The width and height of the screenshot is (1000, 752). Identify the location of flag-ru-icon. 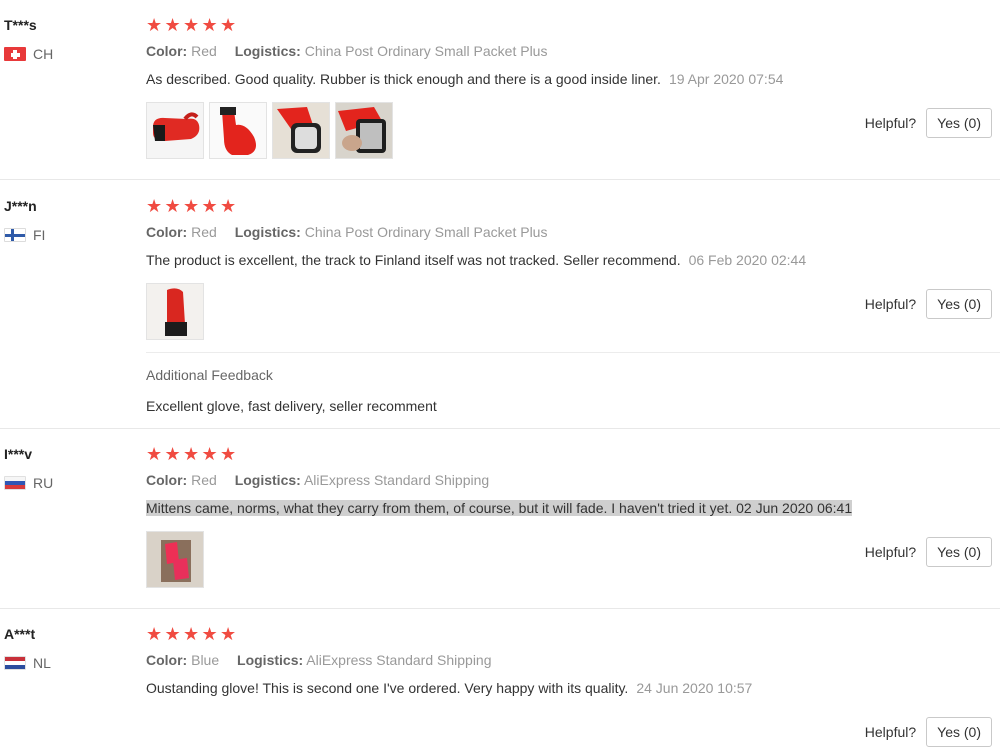
(15, 483).